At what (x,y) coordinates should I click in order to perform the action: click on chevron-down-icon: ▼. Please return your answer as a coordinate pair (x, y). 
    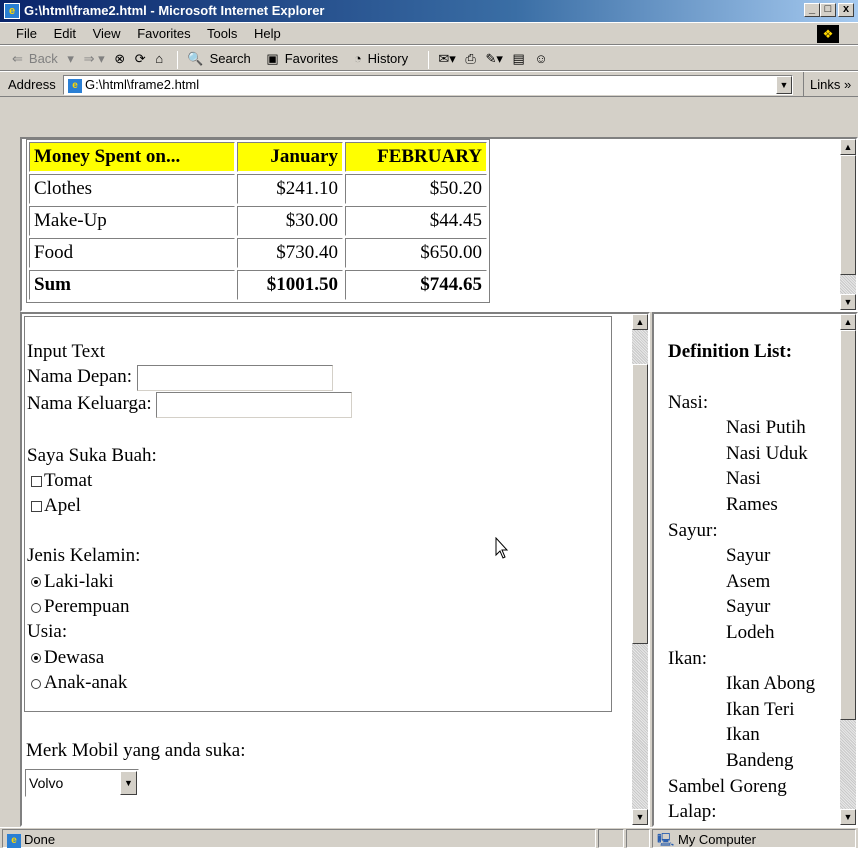
    Looking at the image, I should click on (128, 783).